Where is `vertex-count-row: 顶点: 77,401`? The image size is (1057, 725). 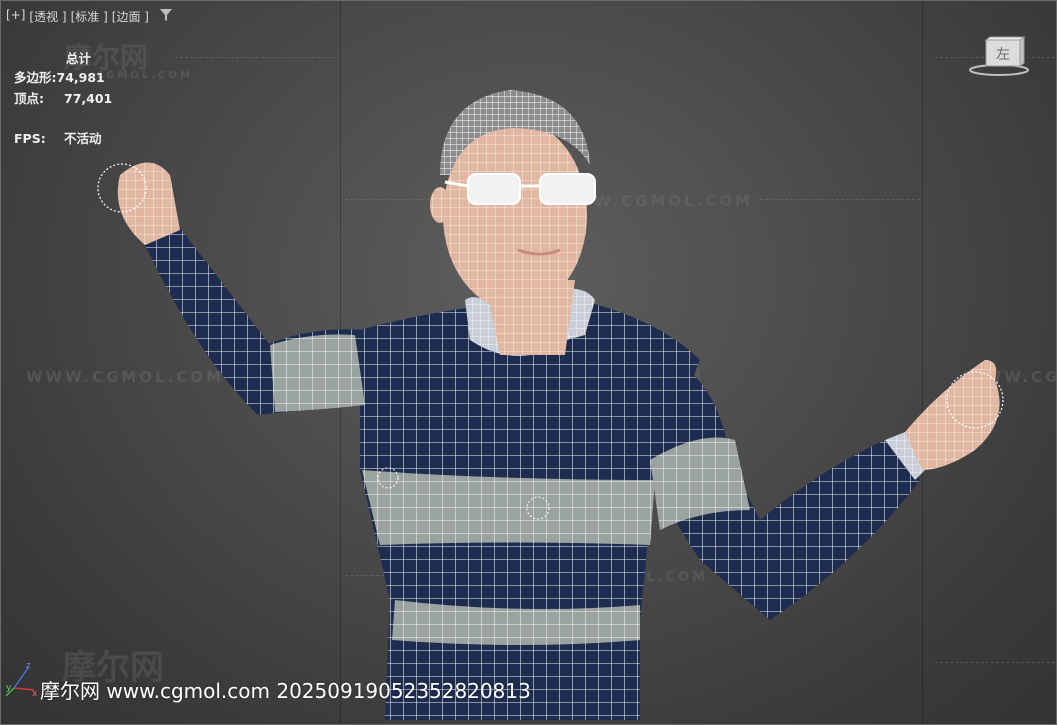
vertex-count-row: 顶点: 77,401 is located at coordinates (63, 97).